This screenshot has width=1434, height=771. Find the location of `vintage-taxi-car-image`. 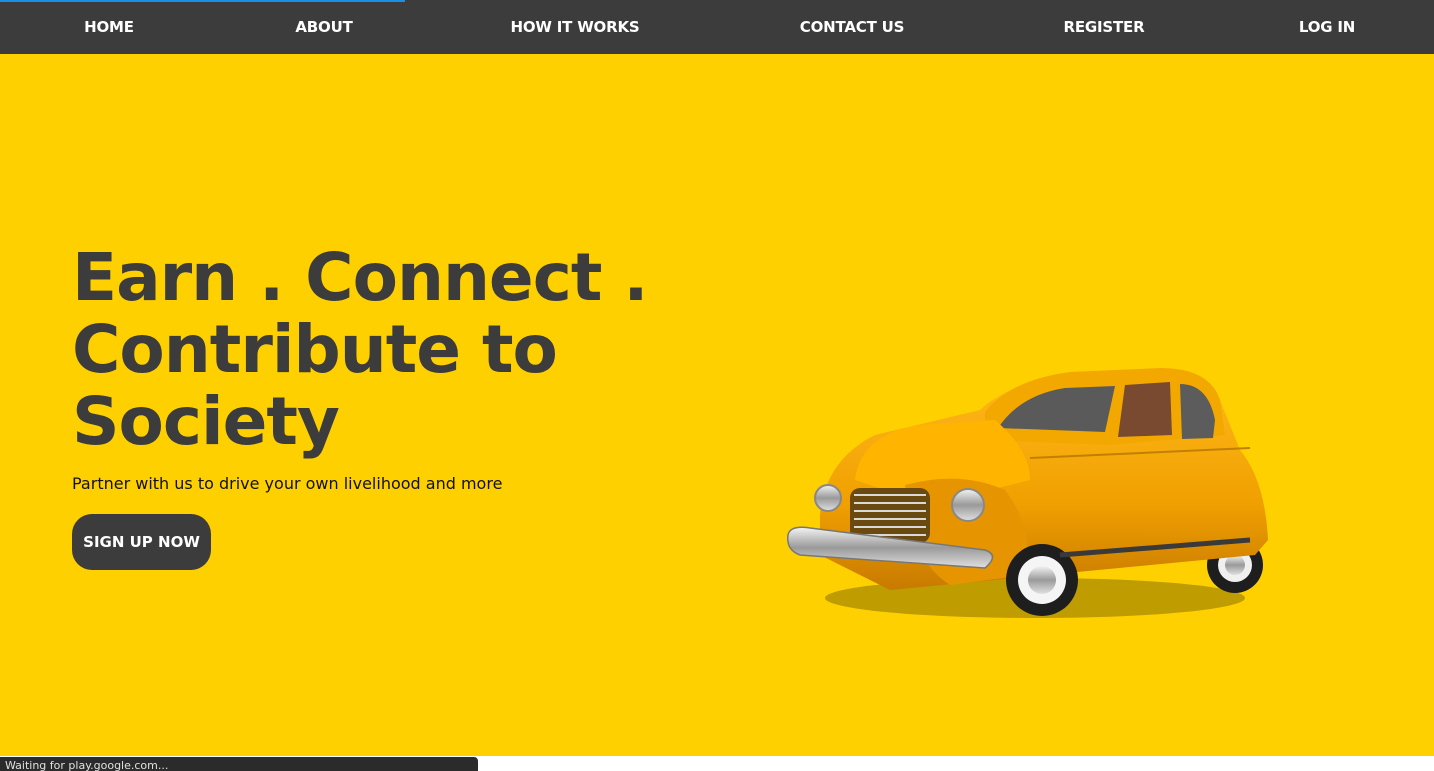

vintage-taxi-car-image is located at coordinates (1027, 493).